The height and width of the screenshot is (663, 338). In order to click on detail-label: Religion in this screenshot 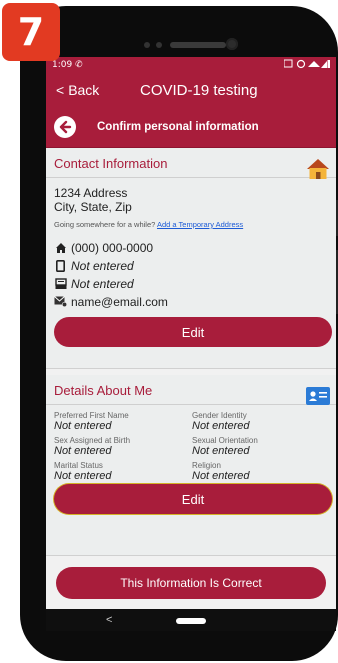, I will do `click(206, 465)`.